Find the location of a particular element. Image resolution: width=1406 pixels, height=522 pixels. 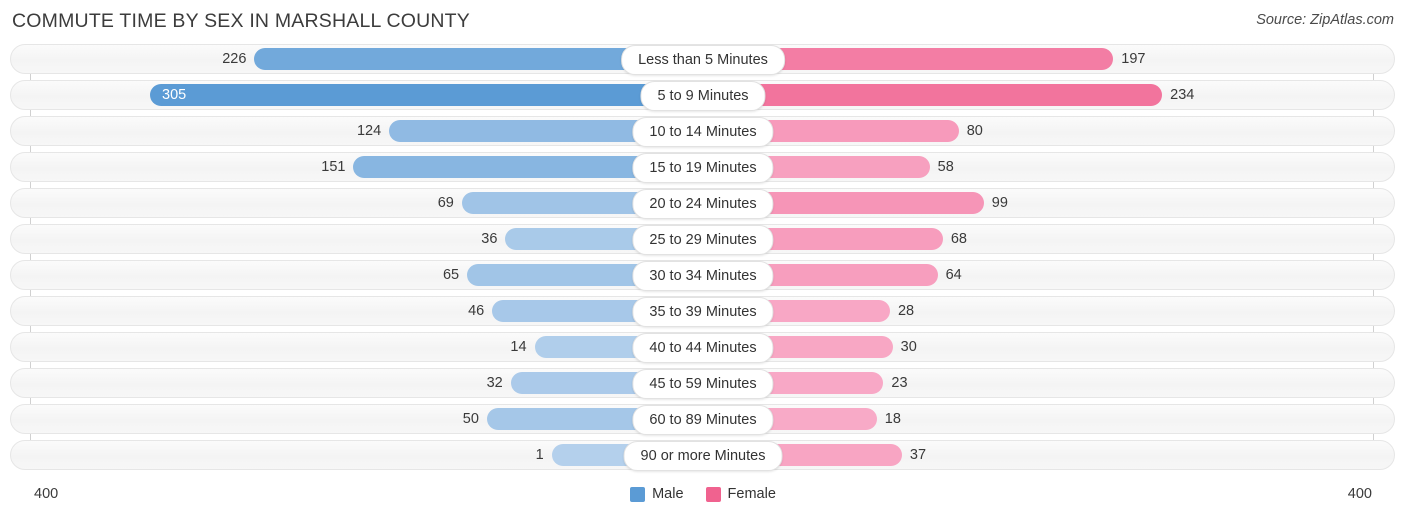

chart-row: 124 80 10 to 14 Minutes is located at coordinates (703, 131).